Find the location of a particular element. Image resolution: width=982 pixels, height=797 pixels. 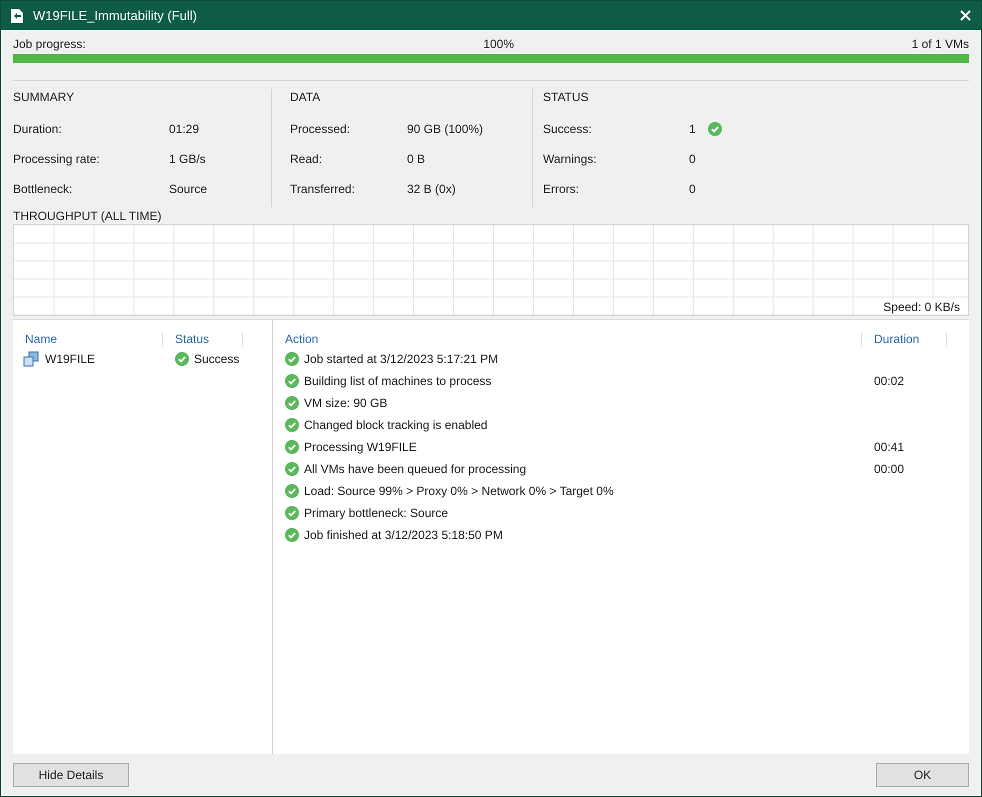

vm-status: Success is located at coordinates (217, 359).